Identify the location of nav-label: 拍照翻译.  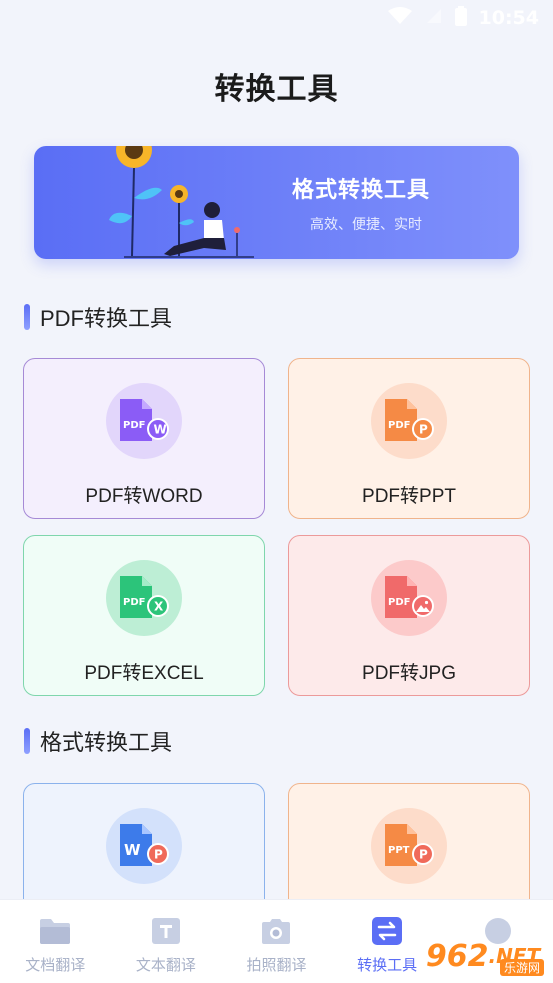
(276, 965).